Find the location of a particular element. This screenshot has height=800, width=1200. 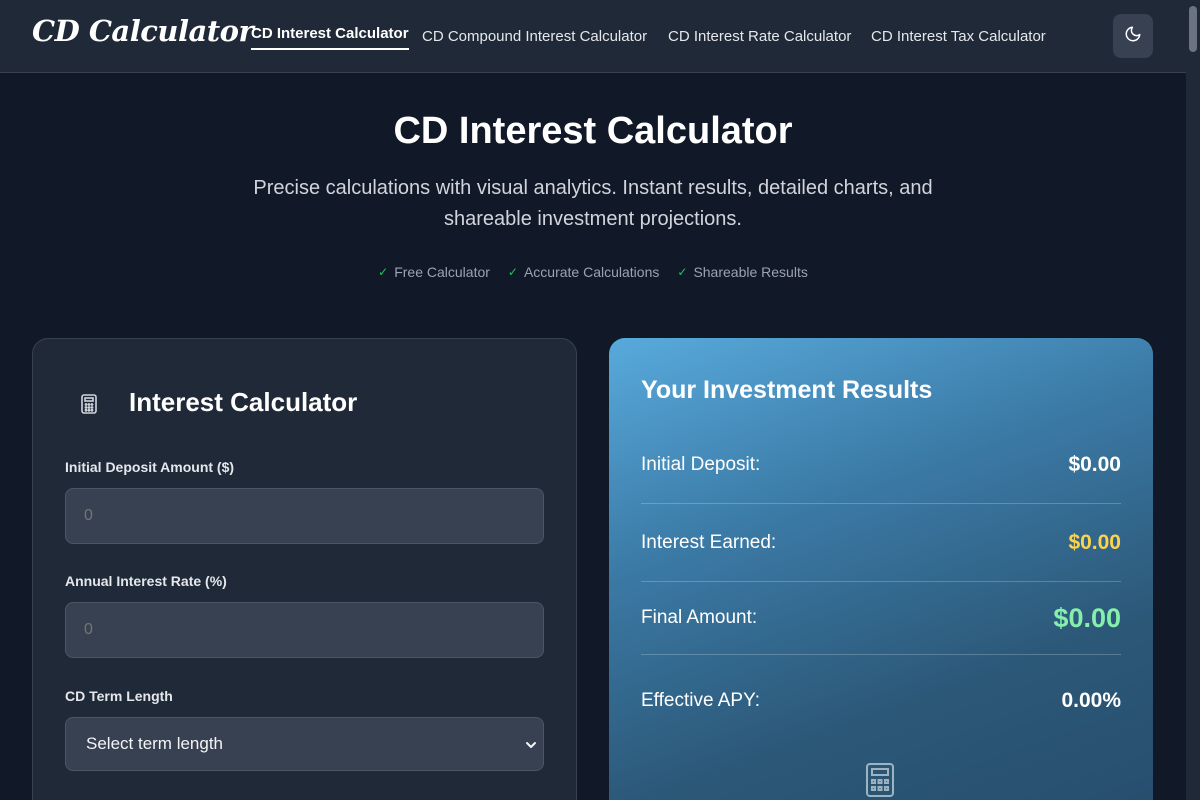

final-amount-value: $0.00 is located at coordinates (1087, 617).